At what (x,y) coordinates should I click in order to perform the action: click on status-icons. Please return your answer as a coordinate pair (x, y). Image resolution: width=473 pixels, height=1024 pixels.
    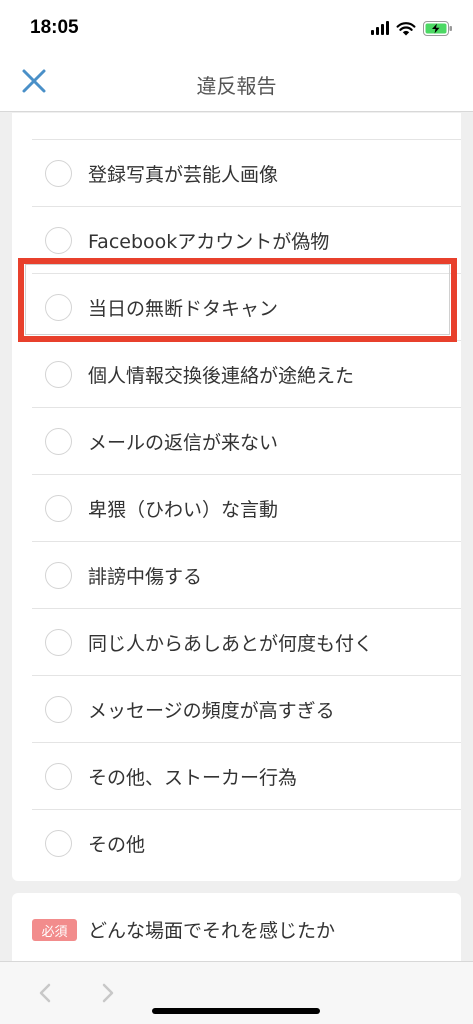
    Looking at the image, I should click on (412, 28).